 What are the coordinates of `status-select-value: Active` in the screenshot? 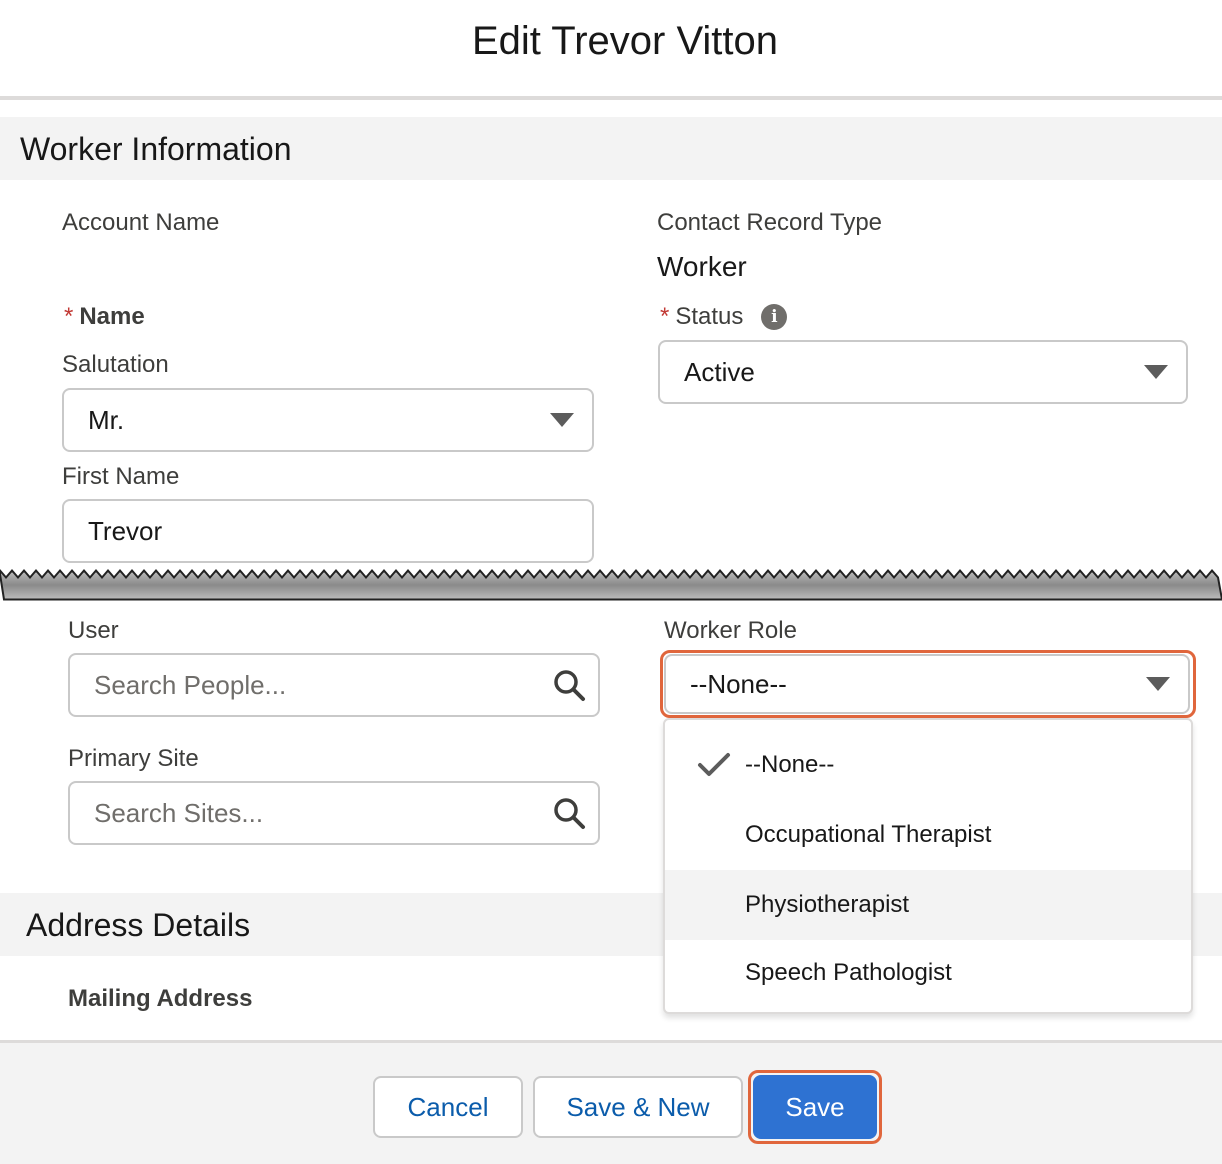 It's located at (719, 371).